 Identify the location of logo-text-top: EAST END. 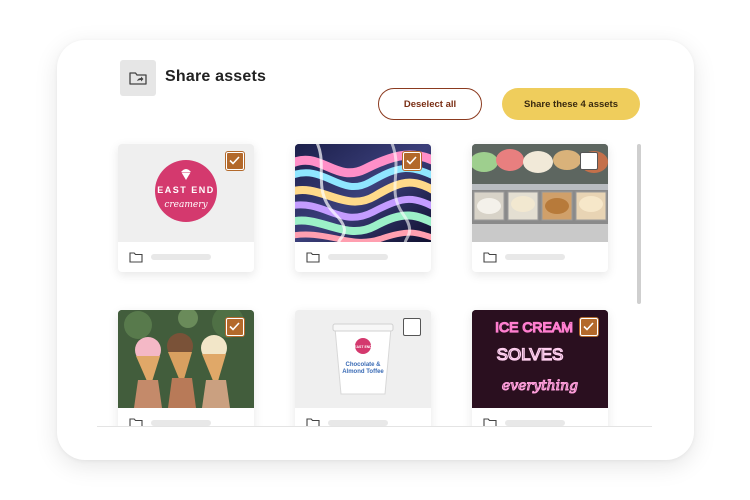
(186, 190).